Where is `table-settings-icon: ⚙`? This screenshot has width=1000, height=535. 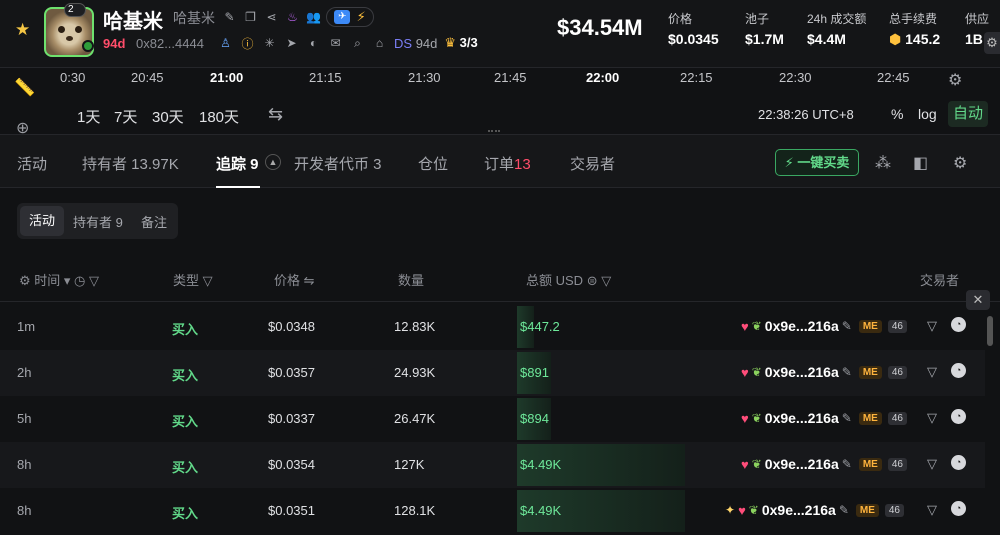
table-settings-icon: ⚙ is located at coordinates (960, 163).